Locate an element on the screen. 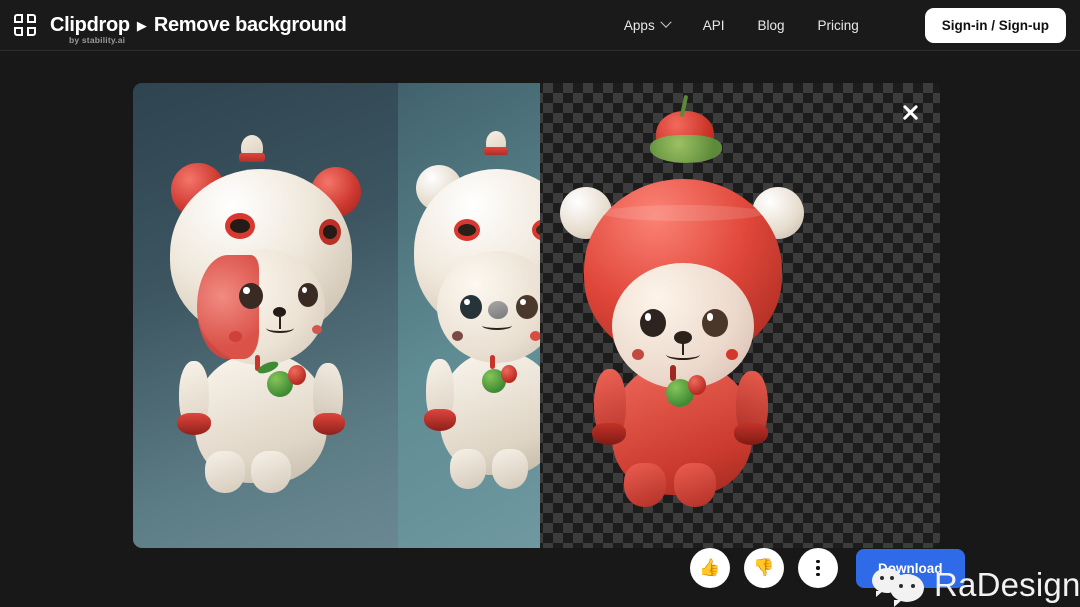 Image resolution: width=1080 pixels, height=607 pixels. nav-item-label: API is located at coordinates (713, 25).